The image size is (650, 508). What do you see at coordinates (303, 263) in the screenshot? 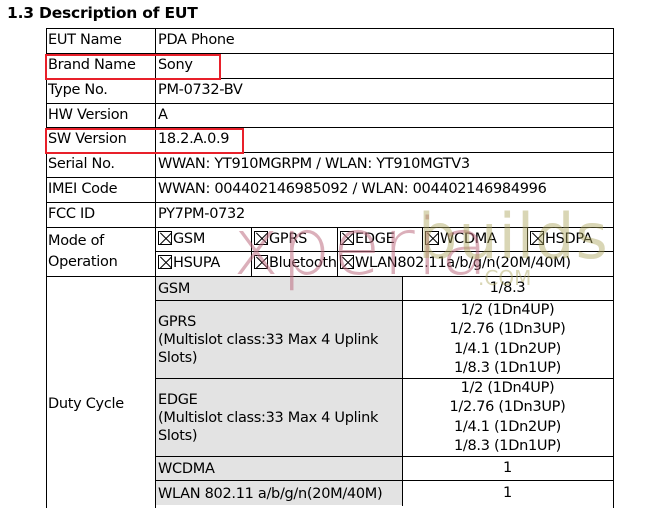
I see `mode-option-label: Bluetooth` at bounding box center [303, 263].